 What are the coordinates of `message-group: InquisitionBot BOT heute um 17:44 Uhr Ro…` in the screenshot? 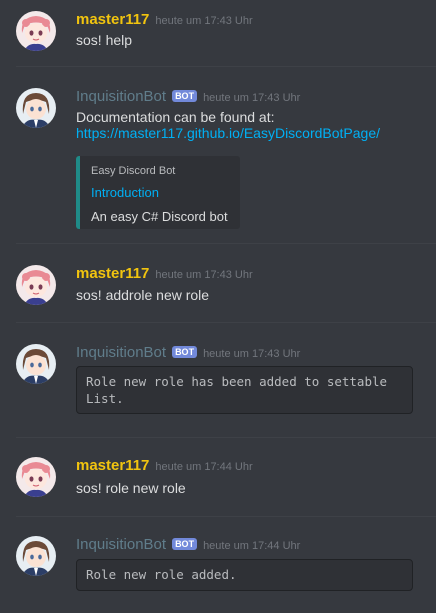 It's located at (218, 566).